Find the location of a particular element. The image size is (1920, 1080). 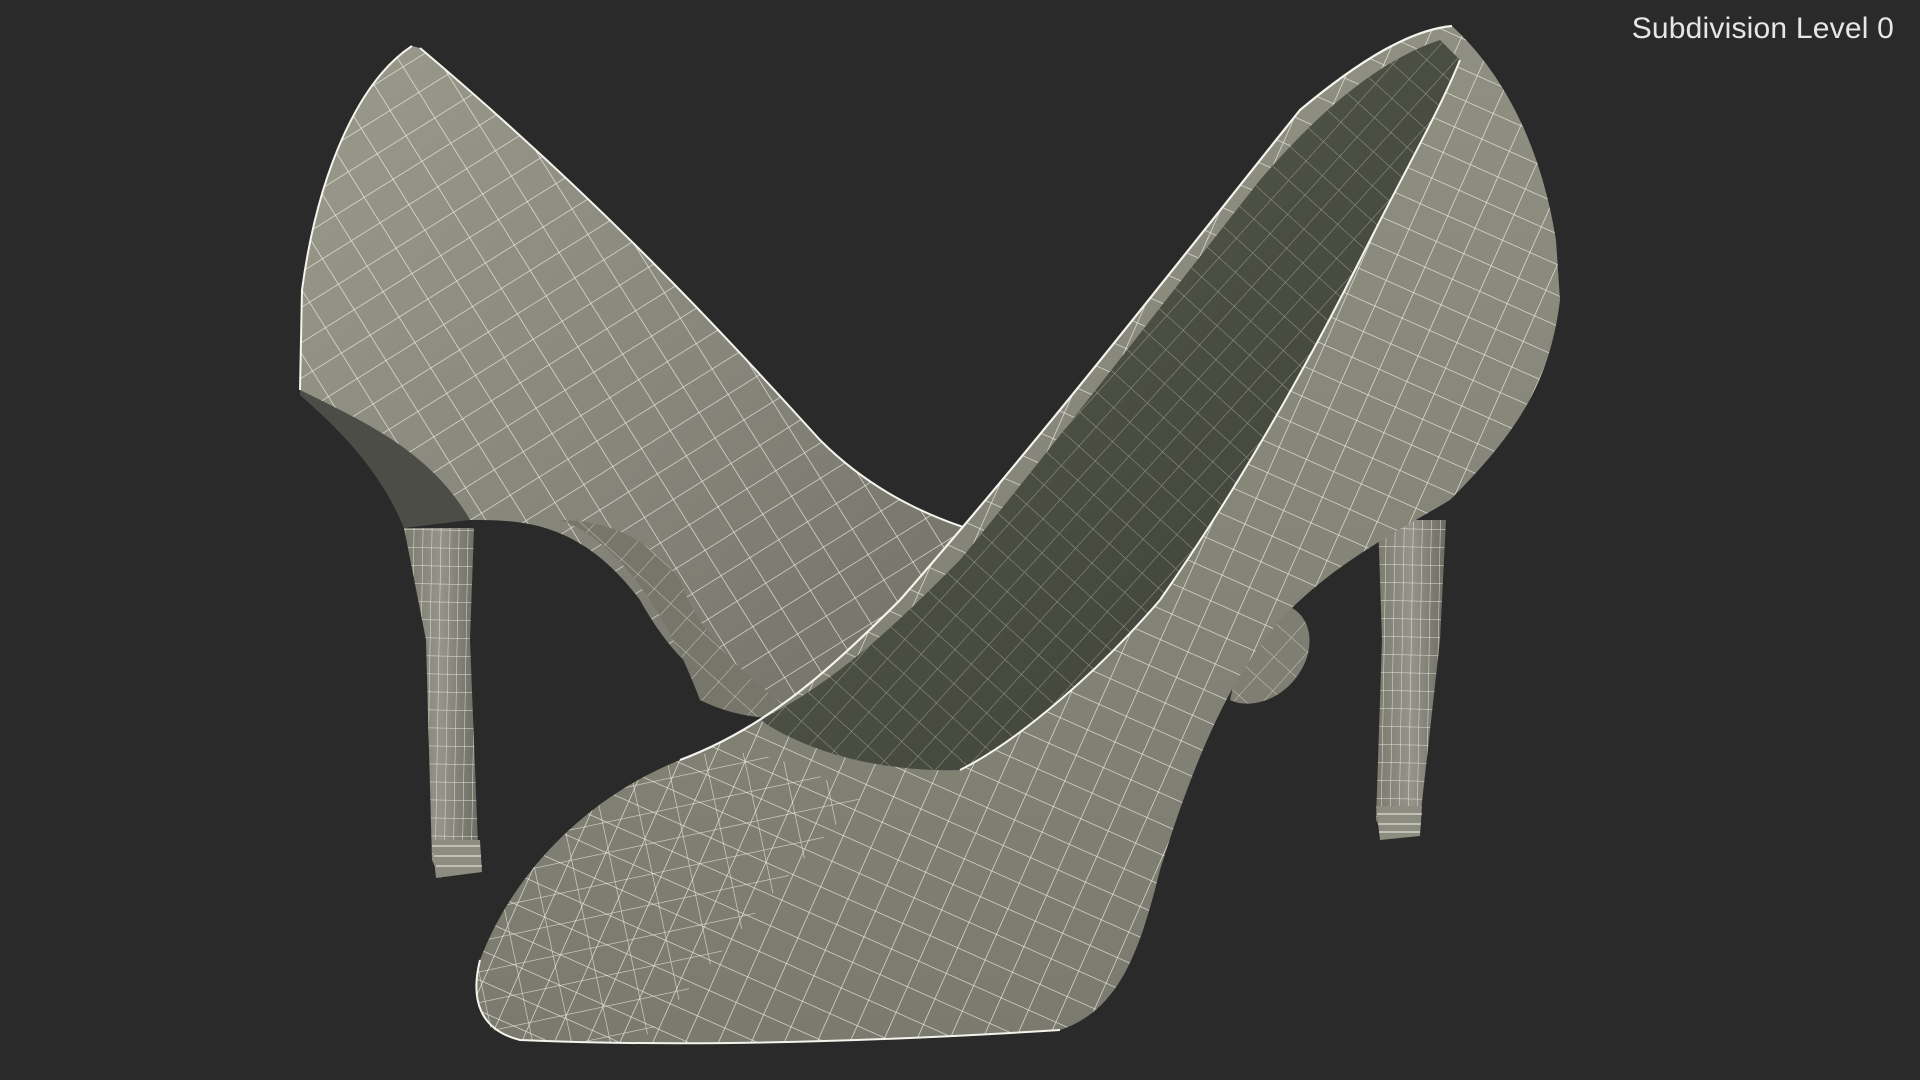

subdivision-level-label: Subdivision Level 0 is located at coordinates (1762, 28).